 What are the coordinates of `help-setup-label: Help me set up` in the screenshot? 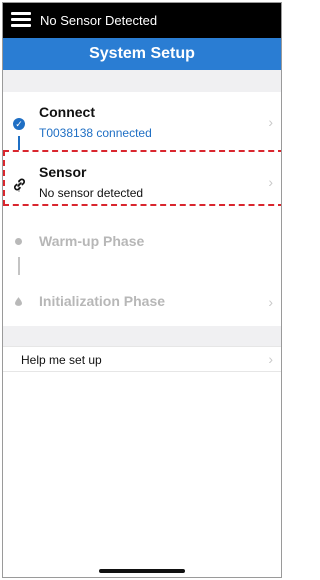 It's located at (61, 360).